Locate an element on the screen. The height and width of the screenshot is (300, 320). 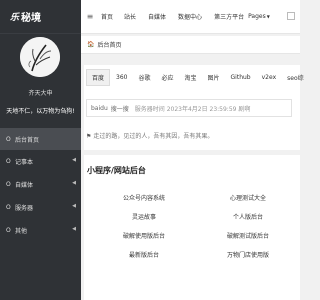
home-icon: 🏠 is located at coordinates (90, 44).